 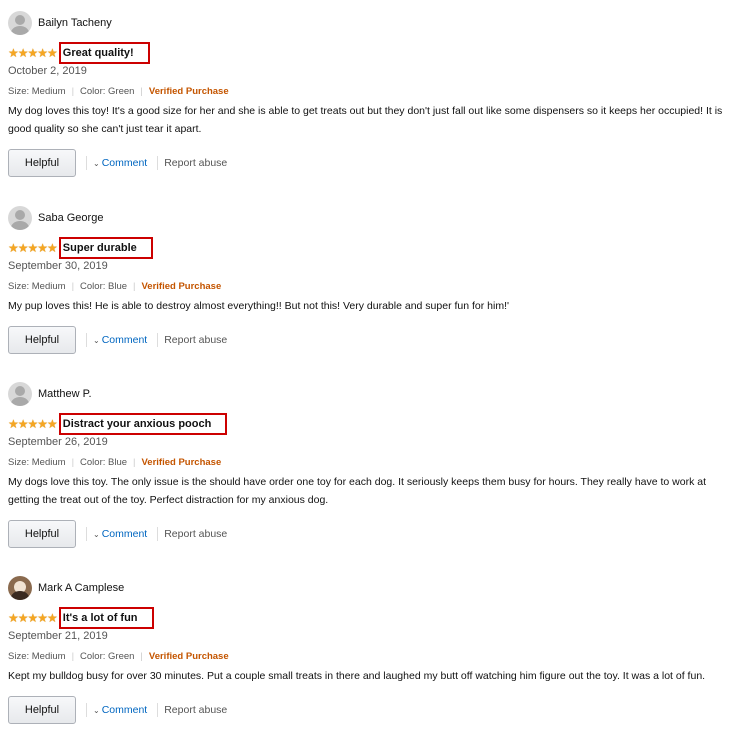 I want to click on review-date: September 21, 2019, so click(x=58, y=636).